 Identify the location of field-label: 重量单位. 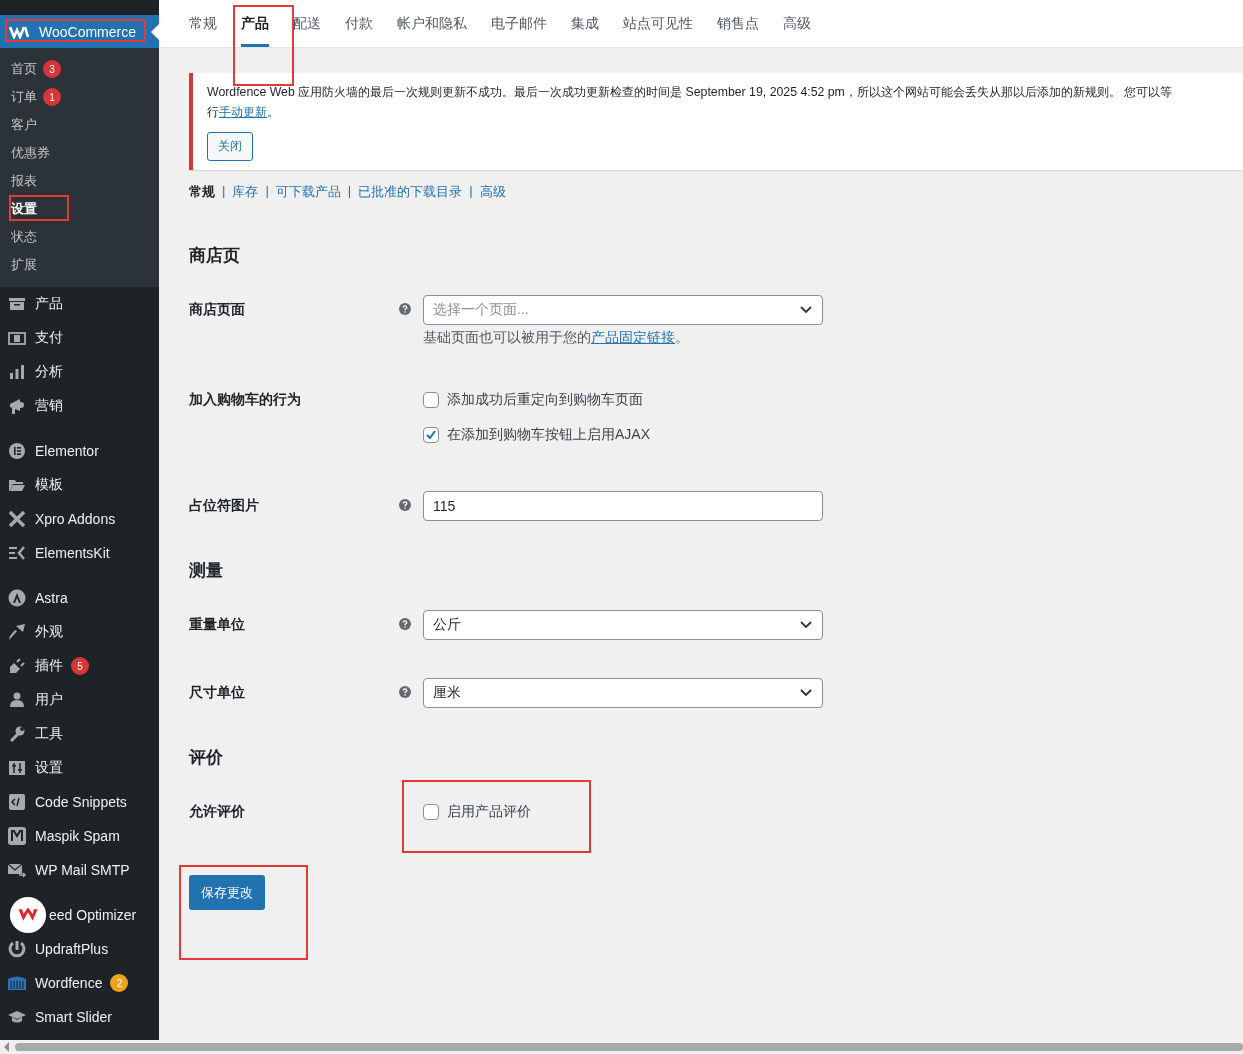
(217, 624).